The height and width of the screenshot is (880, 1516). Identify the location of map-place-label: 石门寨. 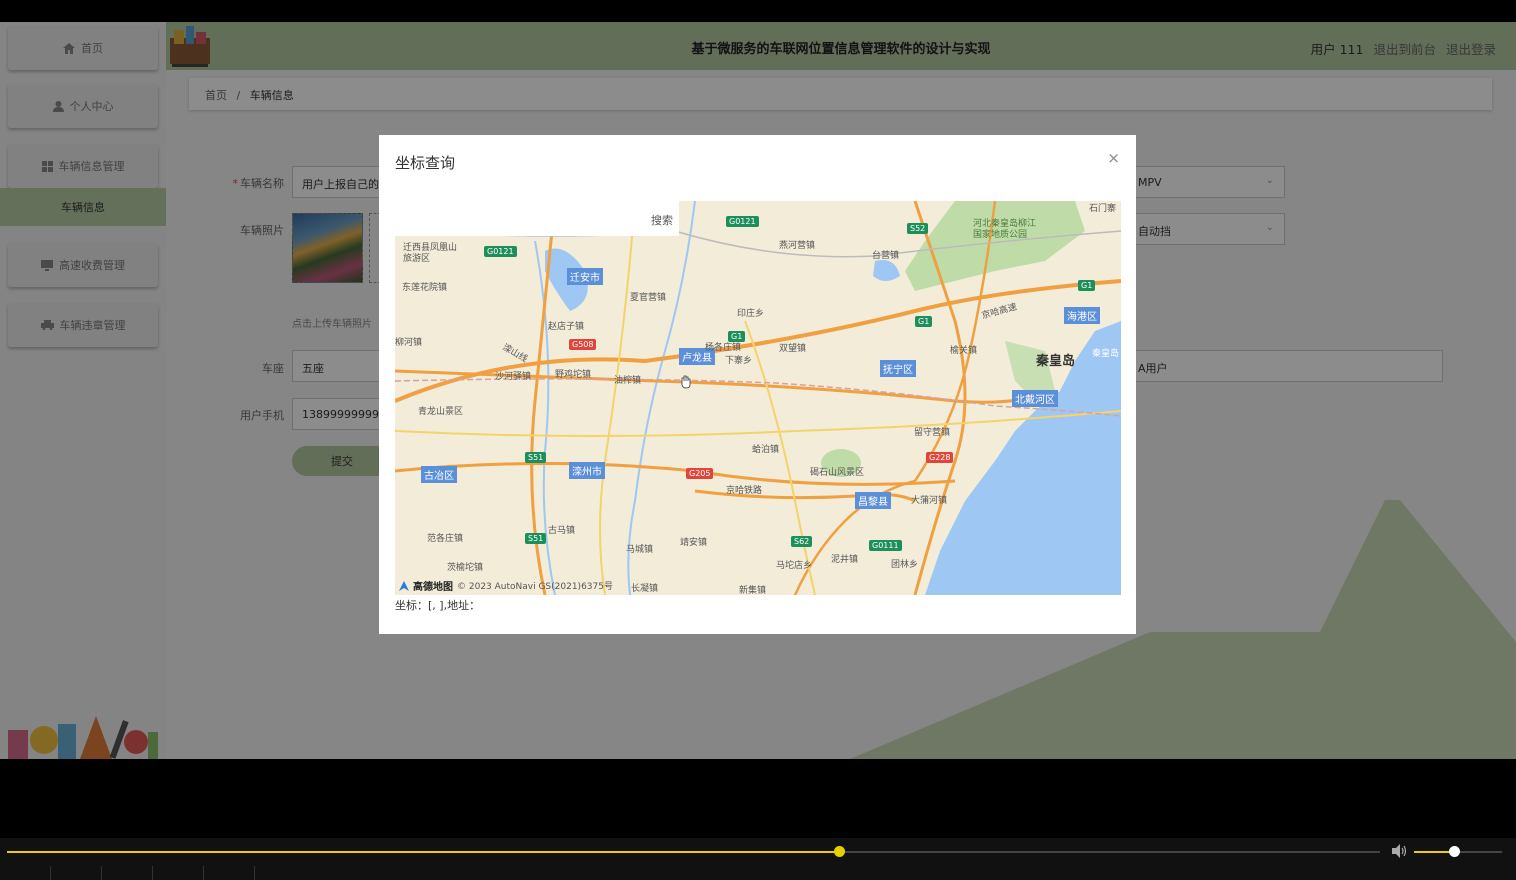
(1103, 209).